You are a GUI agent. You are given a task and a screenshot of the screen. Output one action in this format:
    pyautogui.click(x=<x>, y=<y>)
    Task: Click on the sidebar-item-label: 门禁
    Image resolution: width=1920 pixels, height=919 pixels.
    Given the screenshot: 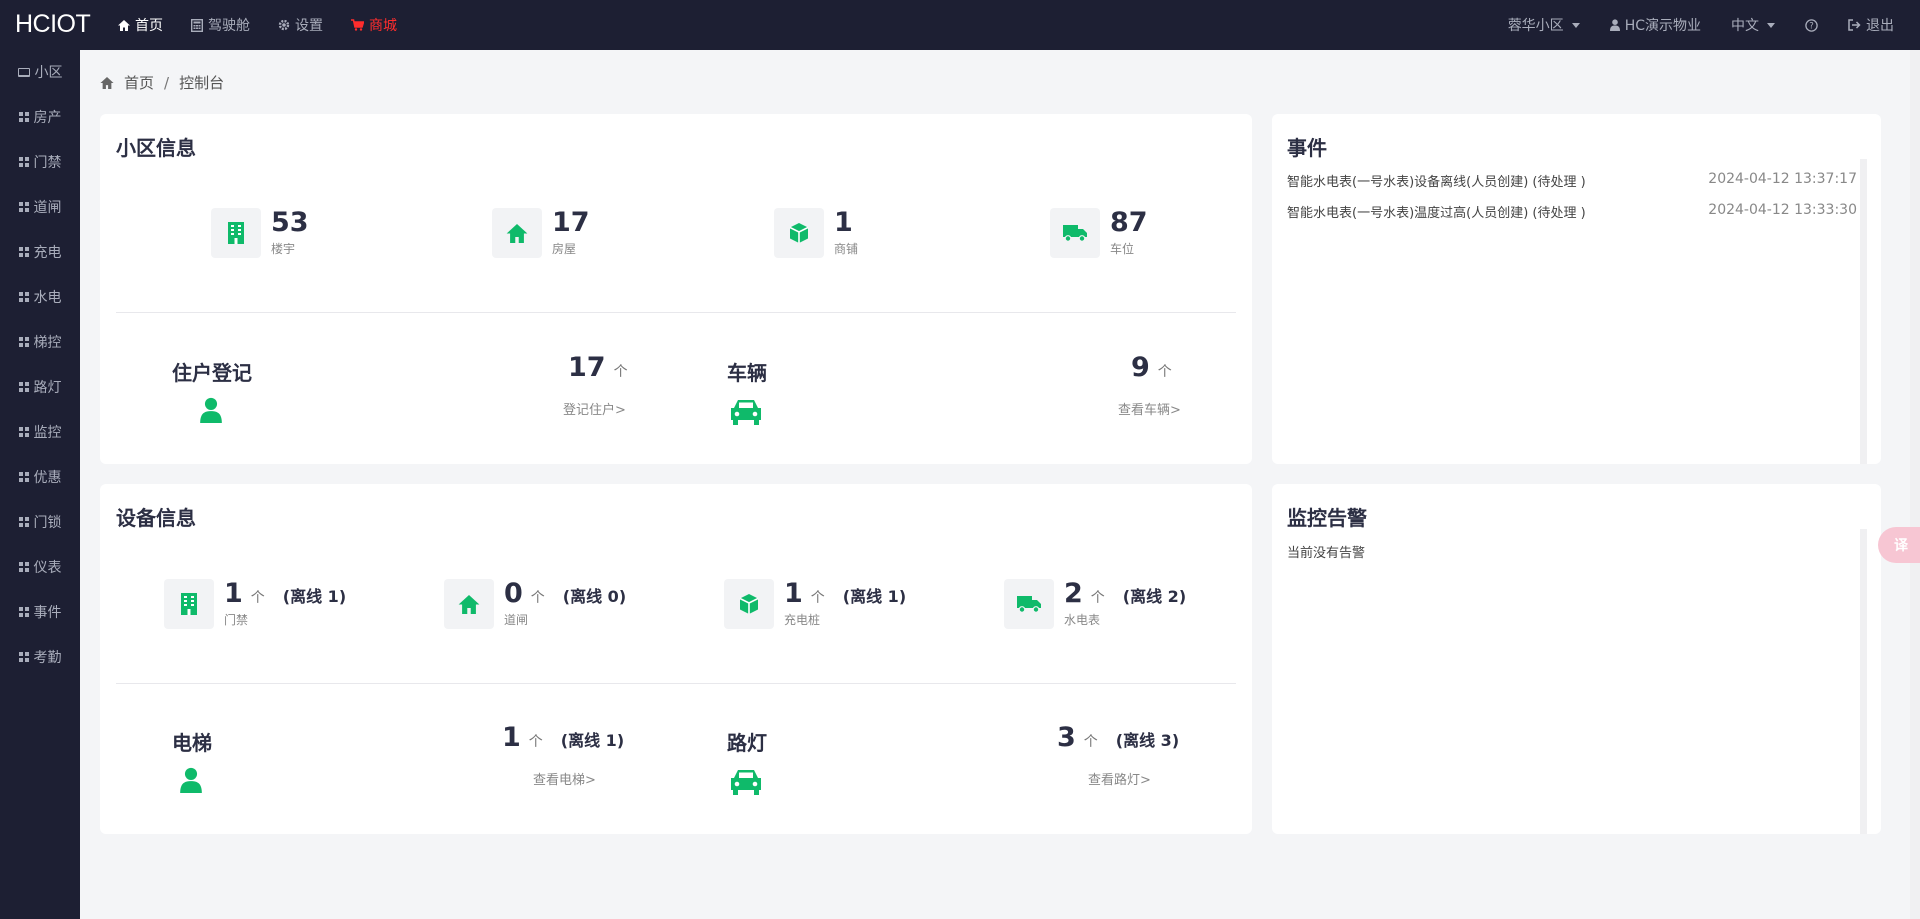 What is the action you would take?
    pyautogui.click(x=47, y=162)
    